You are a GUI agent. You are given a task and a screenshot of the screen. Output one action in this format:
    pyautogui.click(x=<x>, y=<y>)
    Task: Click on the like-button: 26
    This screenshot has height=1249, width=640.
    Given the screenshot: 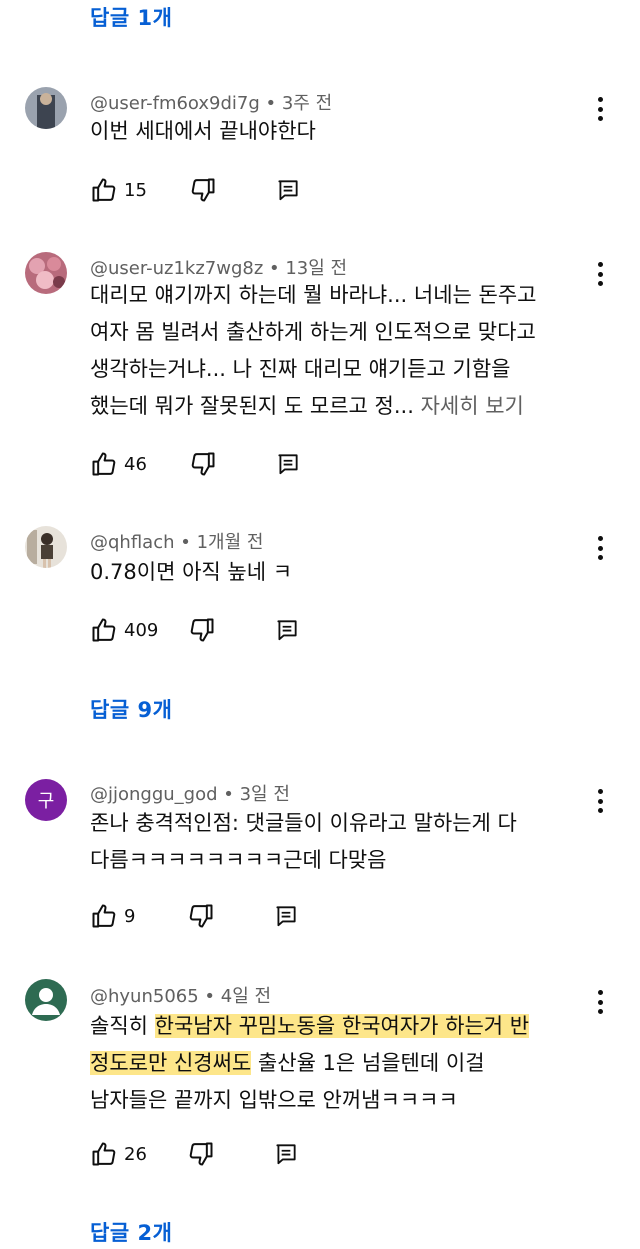 What is the action you would take?
    pyautogui.click(x=118, y=1154)
    